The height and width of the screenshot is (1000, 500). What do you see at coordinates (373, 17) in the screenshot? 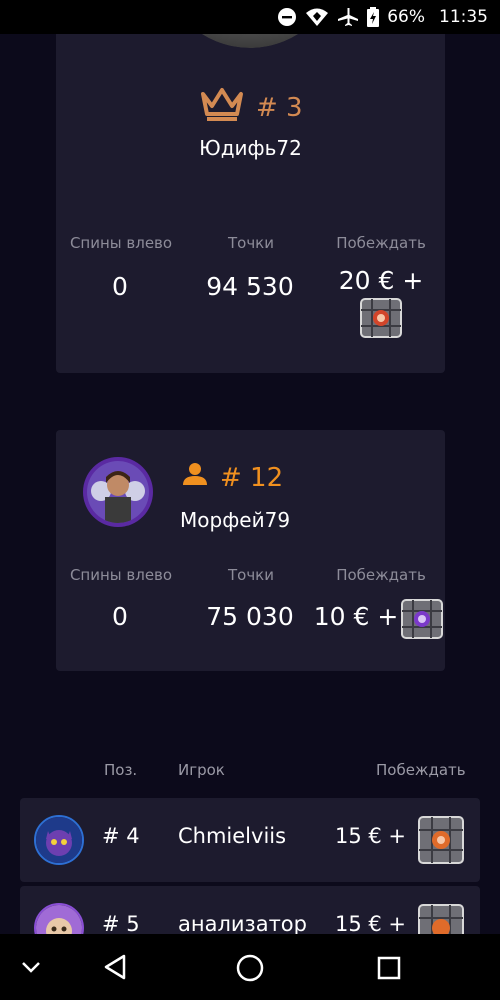
I see `battery-icon` at bounding box center [373, 17].